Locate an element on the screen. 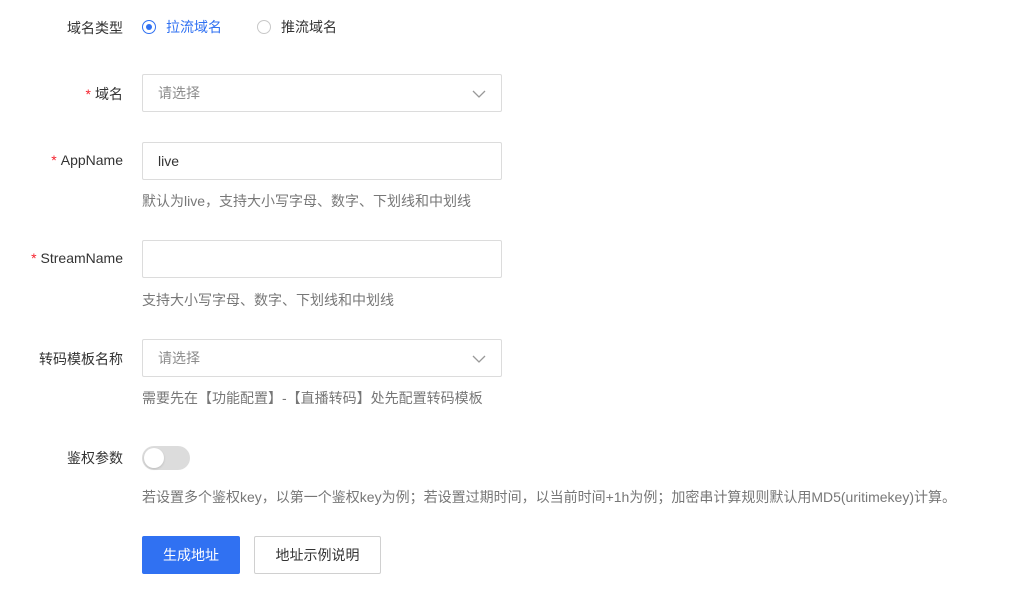  radio-unchecked-icon is located at coordinates (264, 27).